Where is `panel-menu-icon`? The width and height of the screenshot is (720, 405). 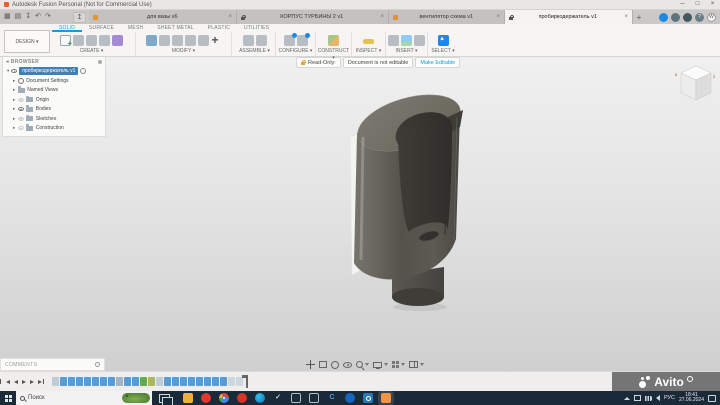 panel-menu-icon is located at coordinates (100, 61).